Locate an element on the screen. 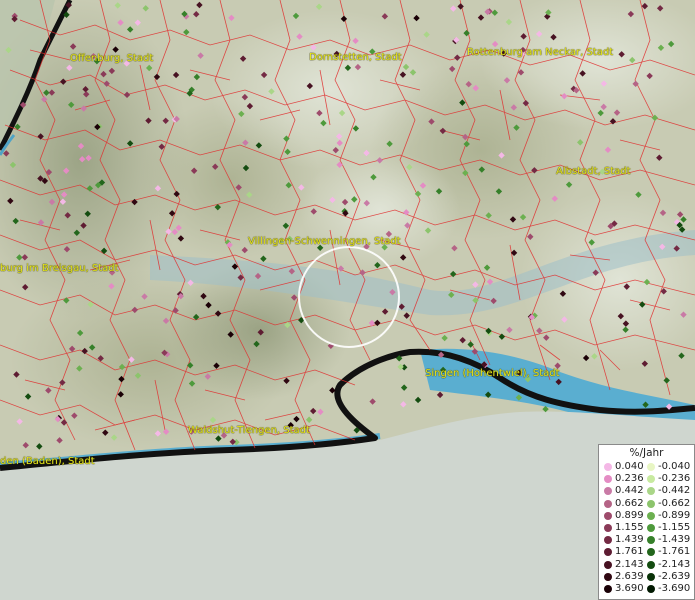 The height and width of the screenshot is (600, 695). legend-label-negative: -0.662 is located at coordinates (674, 503).